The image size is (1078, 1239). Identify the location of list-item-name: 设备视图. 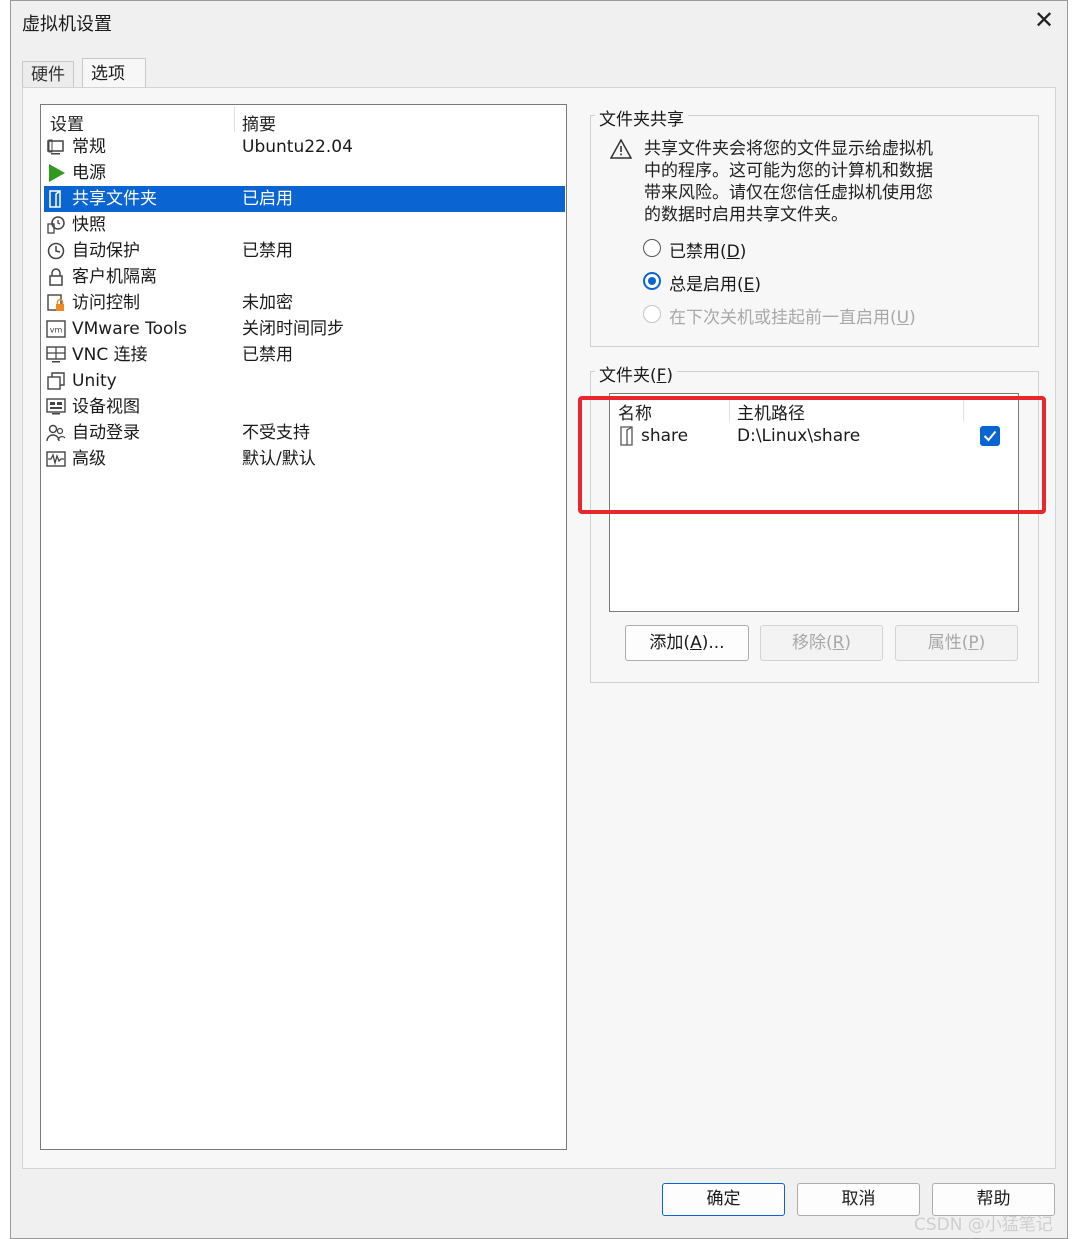
(106, 407).